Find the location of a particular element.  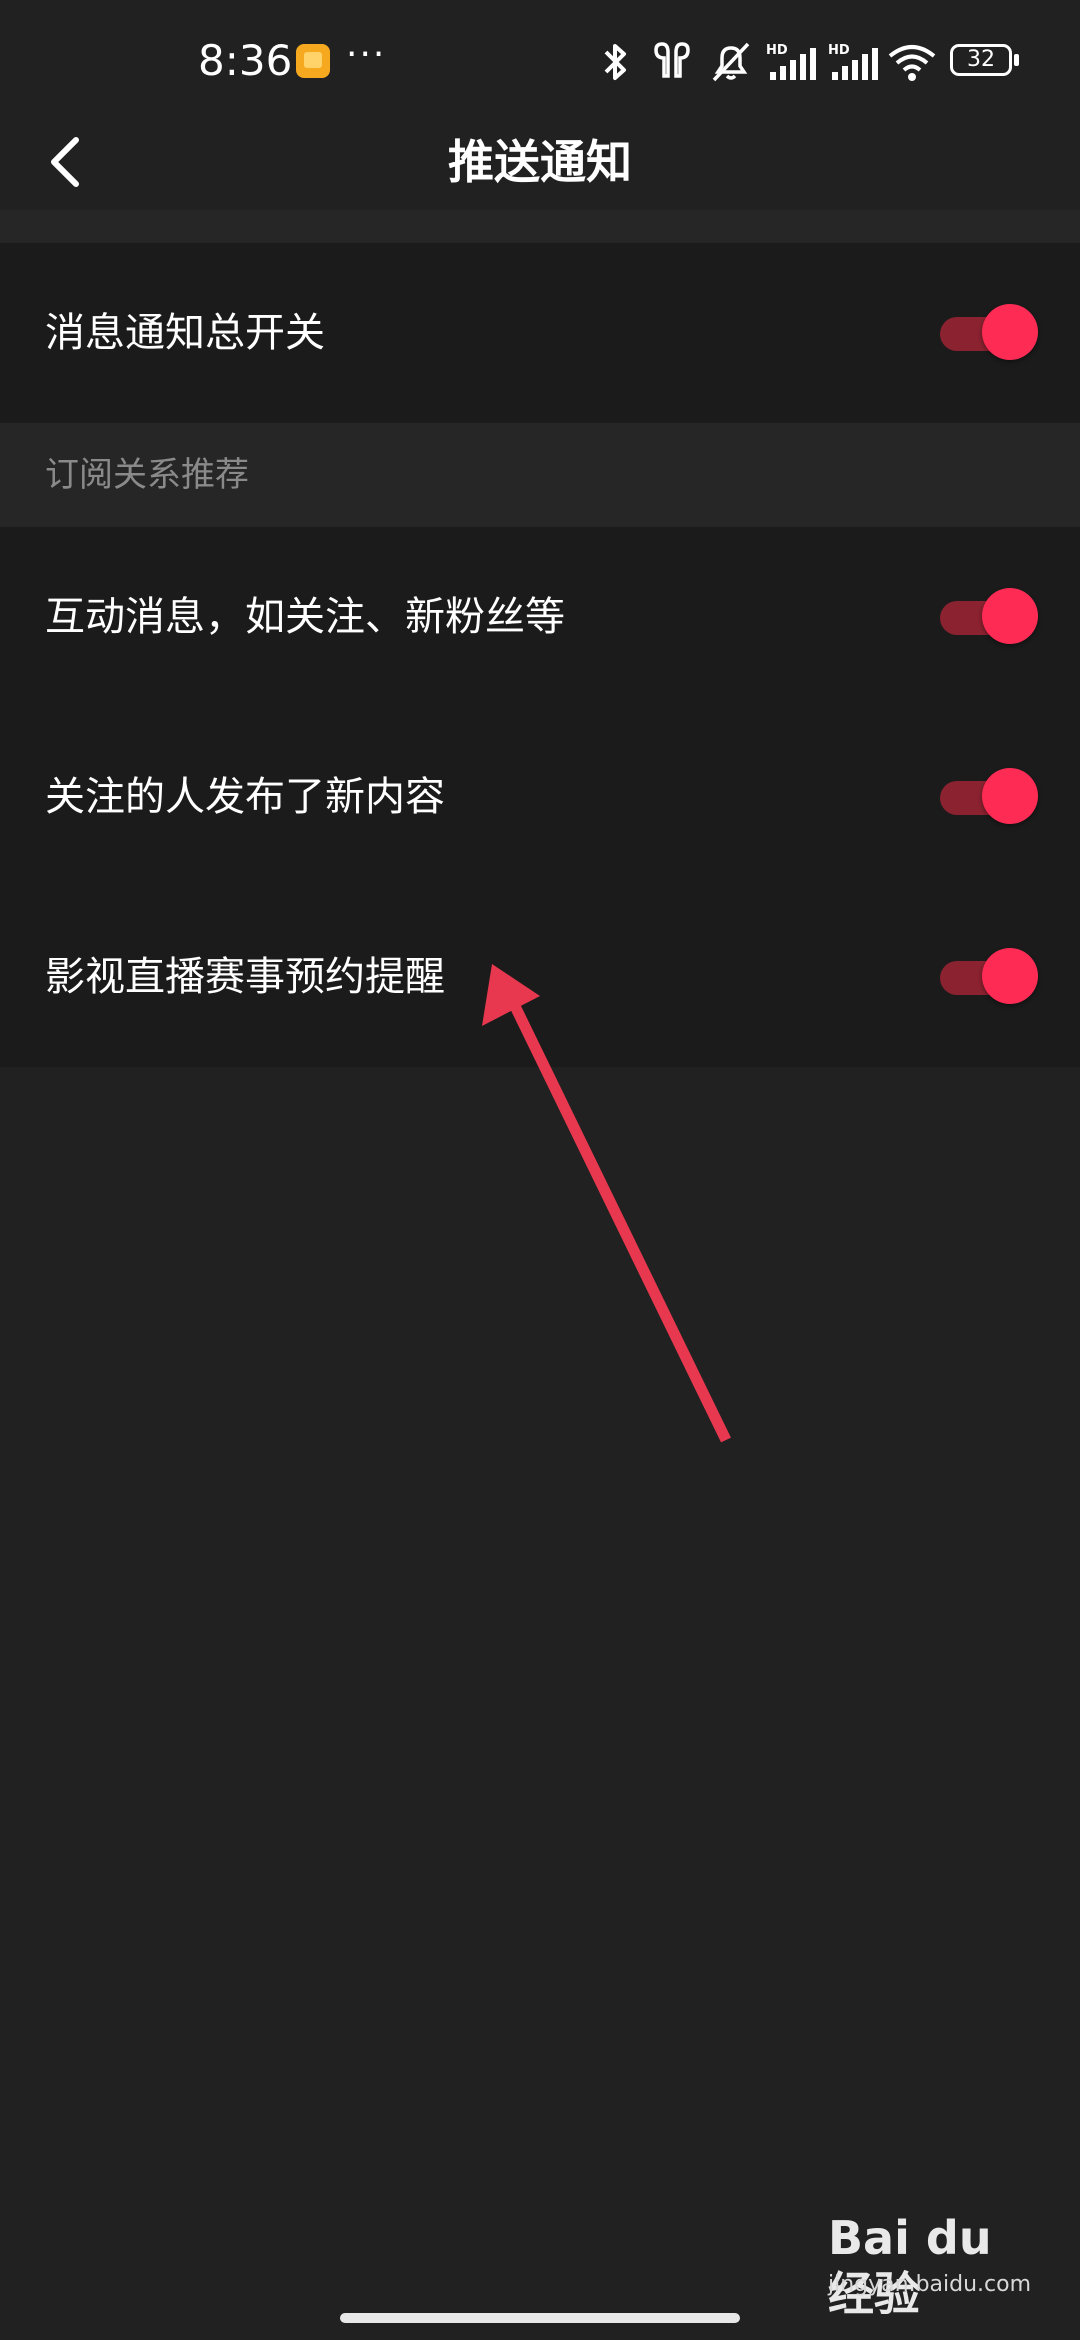

setting-row-interaction: 互动消息，如关注、新粉丝等 is located at coordinates (540, 617).